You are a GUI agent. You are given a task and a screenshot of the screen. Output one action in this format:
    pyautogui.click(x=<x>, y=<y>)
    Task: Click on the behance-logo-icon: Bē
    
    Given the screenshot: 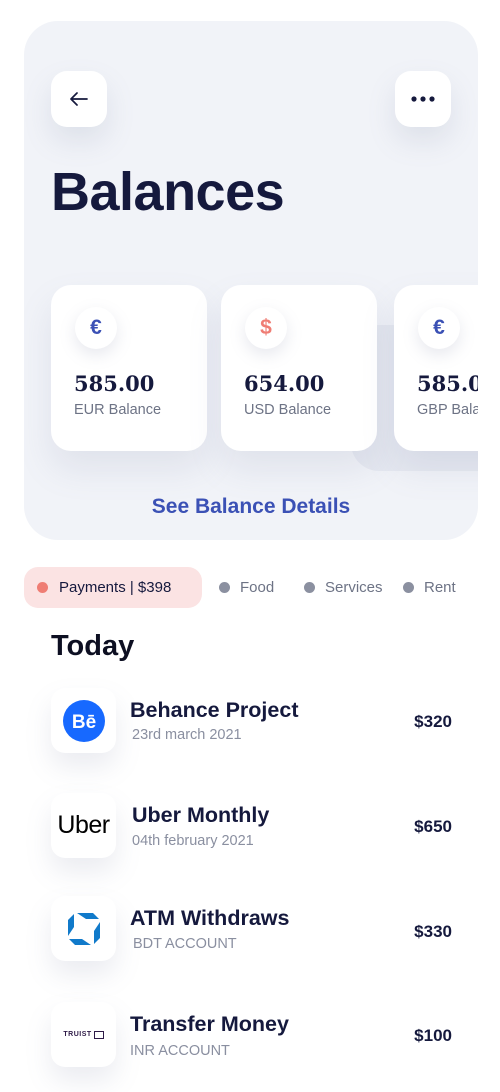 What is the action you would take?
    pyautogui.click(x=83, y=720)
    